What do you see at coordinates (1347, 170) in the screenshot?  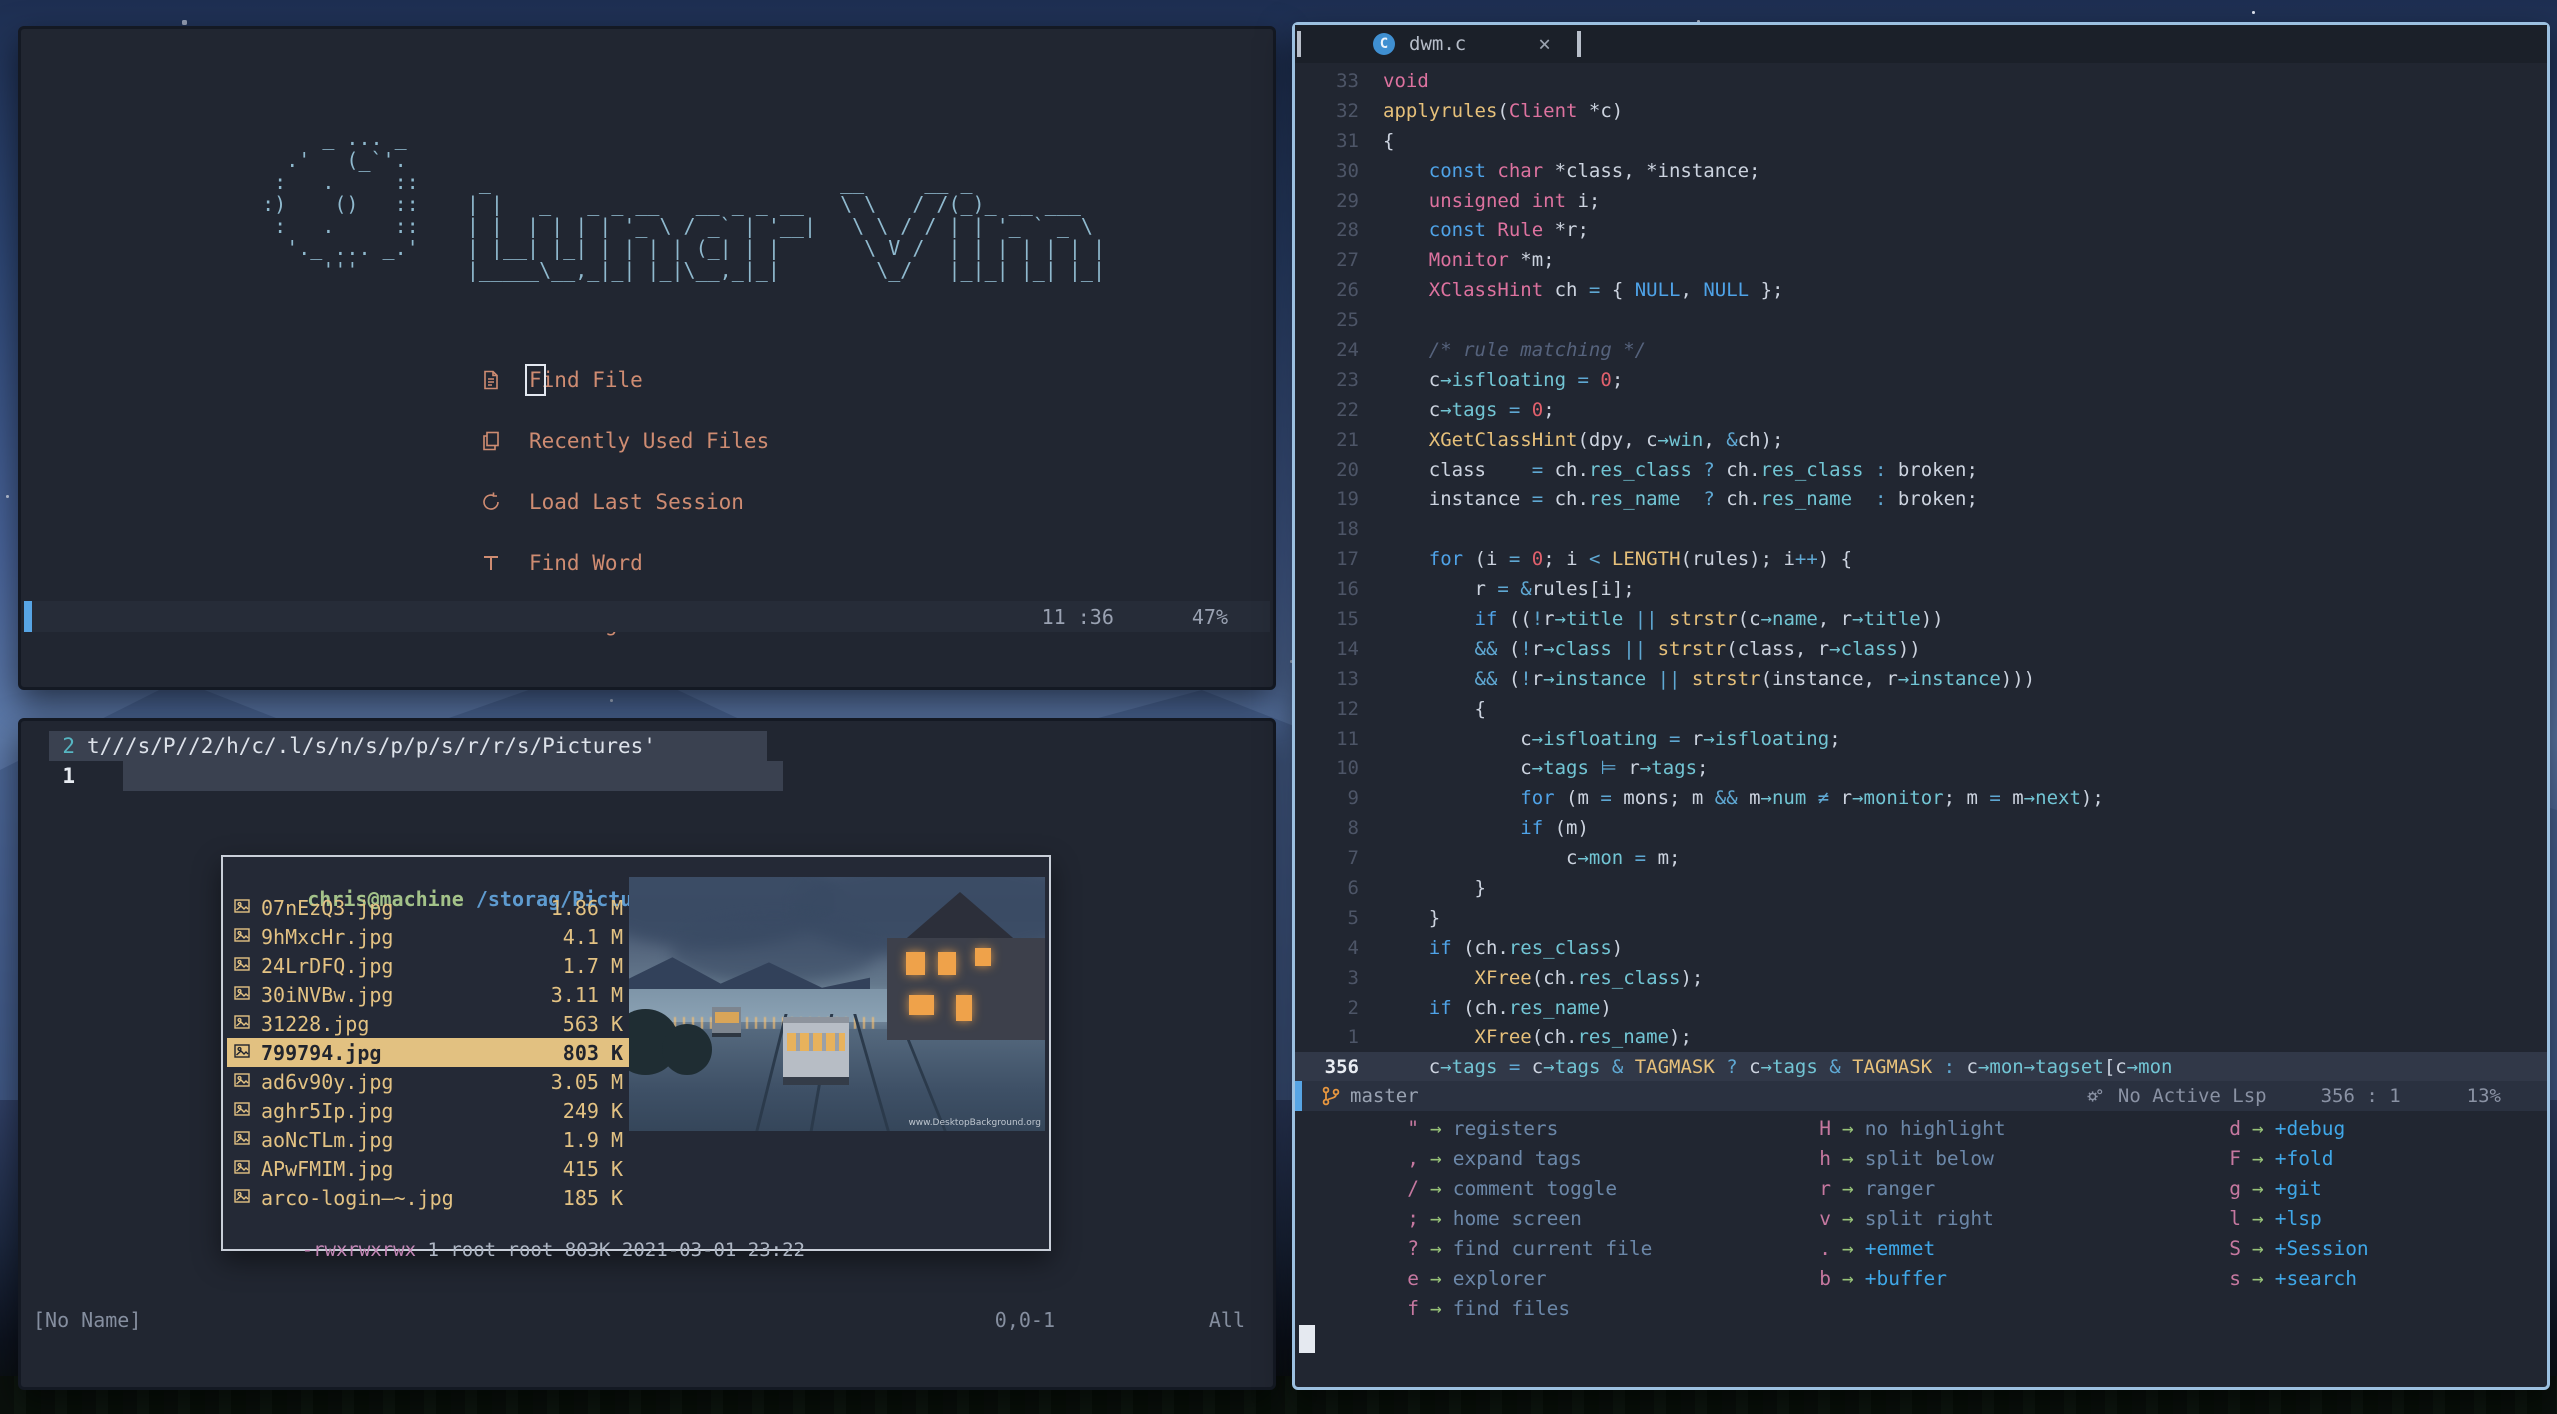 I see `line-number: 30` at bounding box center [1347, 170].